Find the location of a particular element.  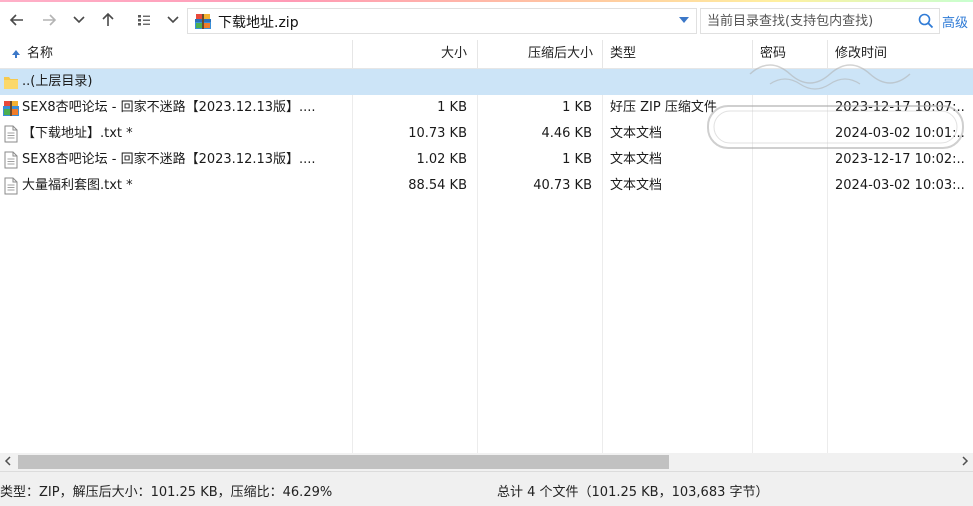

file-size: 1 KB is located at coordinates (452, 107).